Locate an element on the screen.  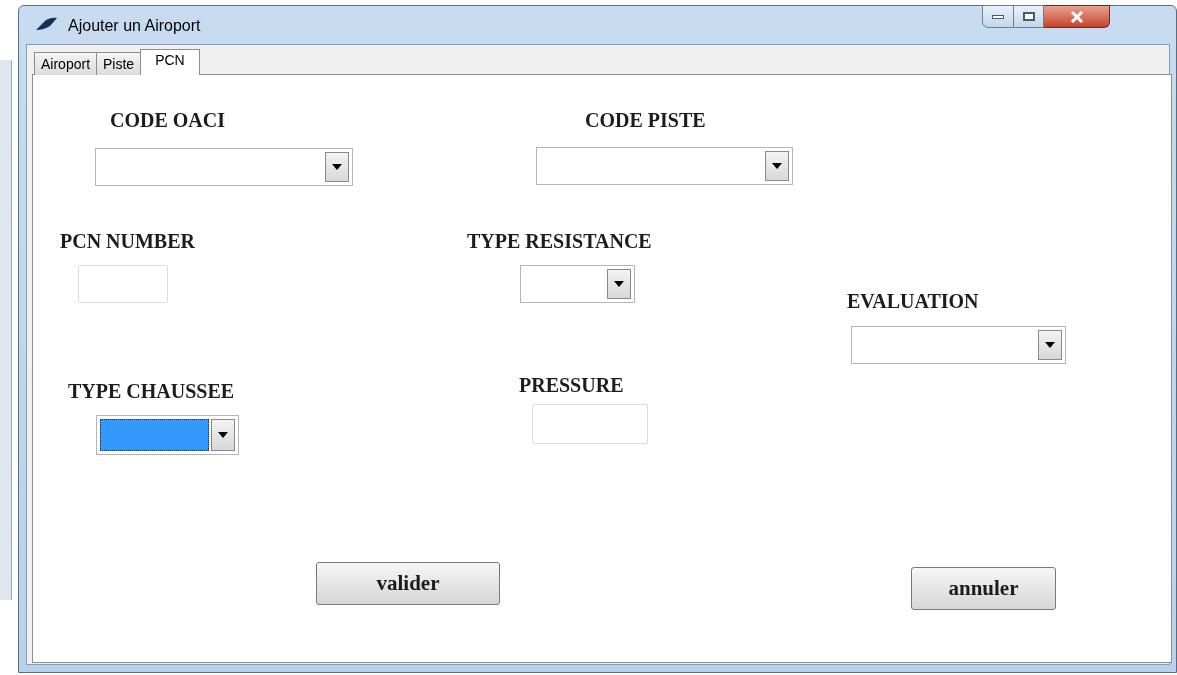
field-label: EVALUATION is located at coordinates (913, 301).